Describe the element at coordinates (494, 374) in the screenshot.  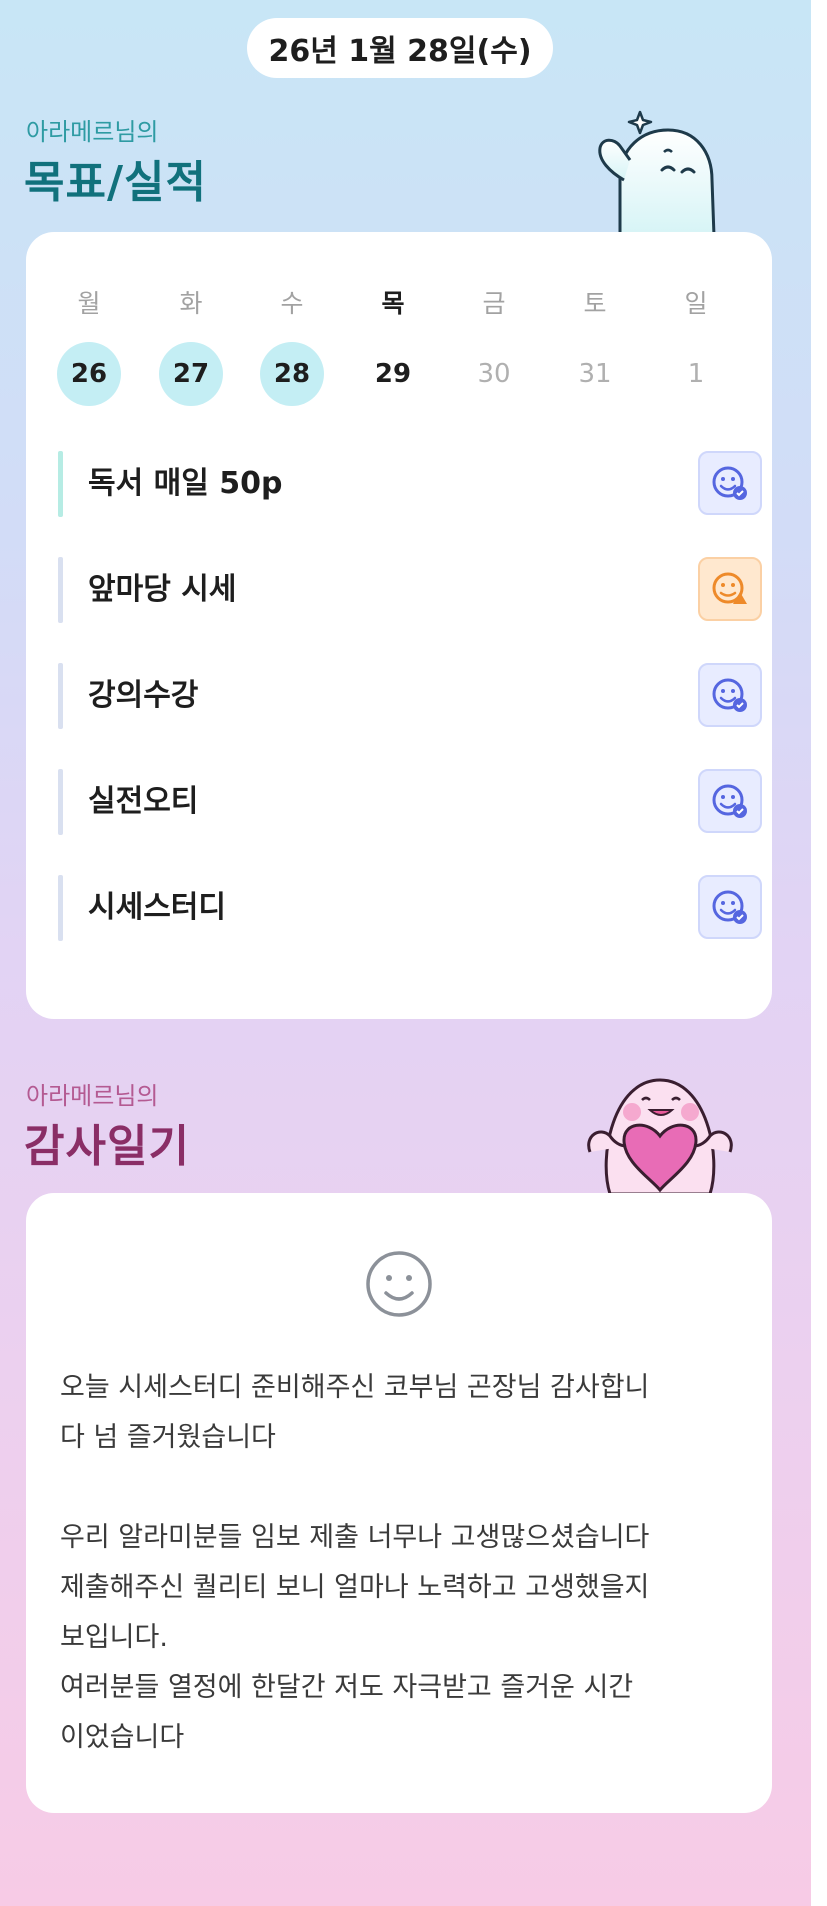
I see `day-30: 30` at that location.